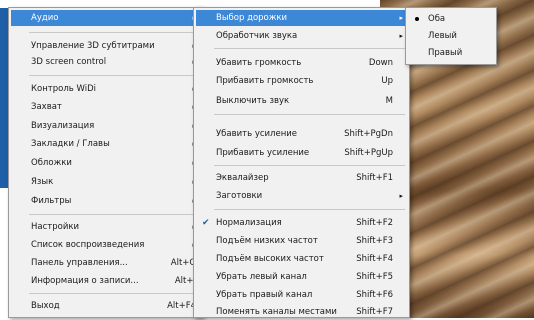 The width and height of the screenshot is (534, 320). I want to click on menu-item-language: Язык ▸, so click(105, 182).